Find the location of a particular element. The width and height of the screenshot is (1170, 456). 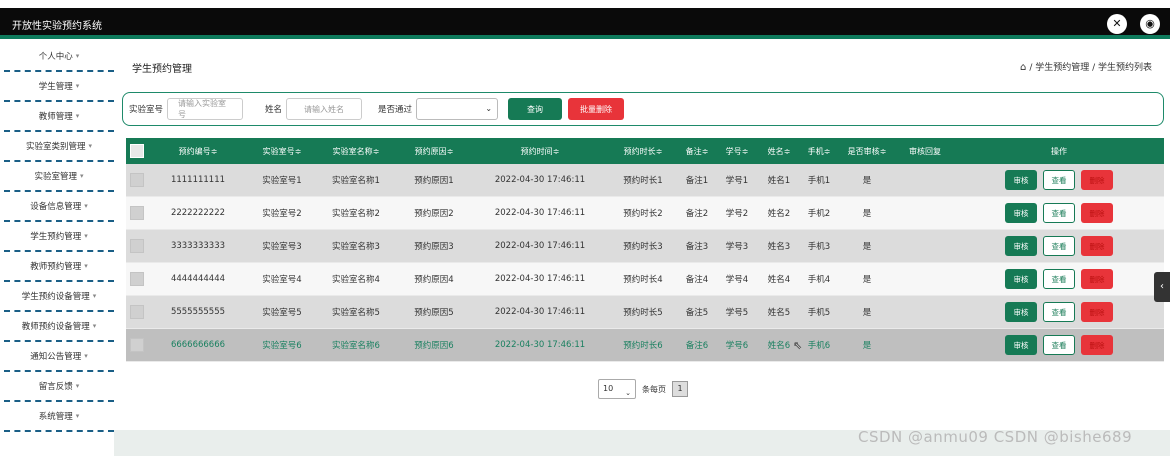

user-icon: ◉ is located at coordinates (1150, 24).